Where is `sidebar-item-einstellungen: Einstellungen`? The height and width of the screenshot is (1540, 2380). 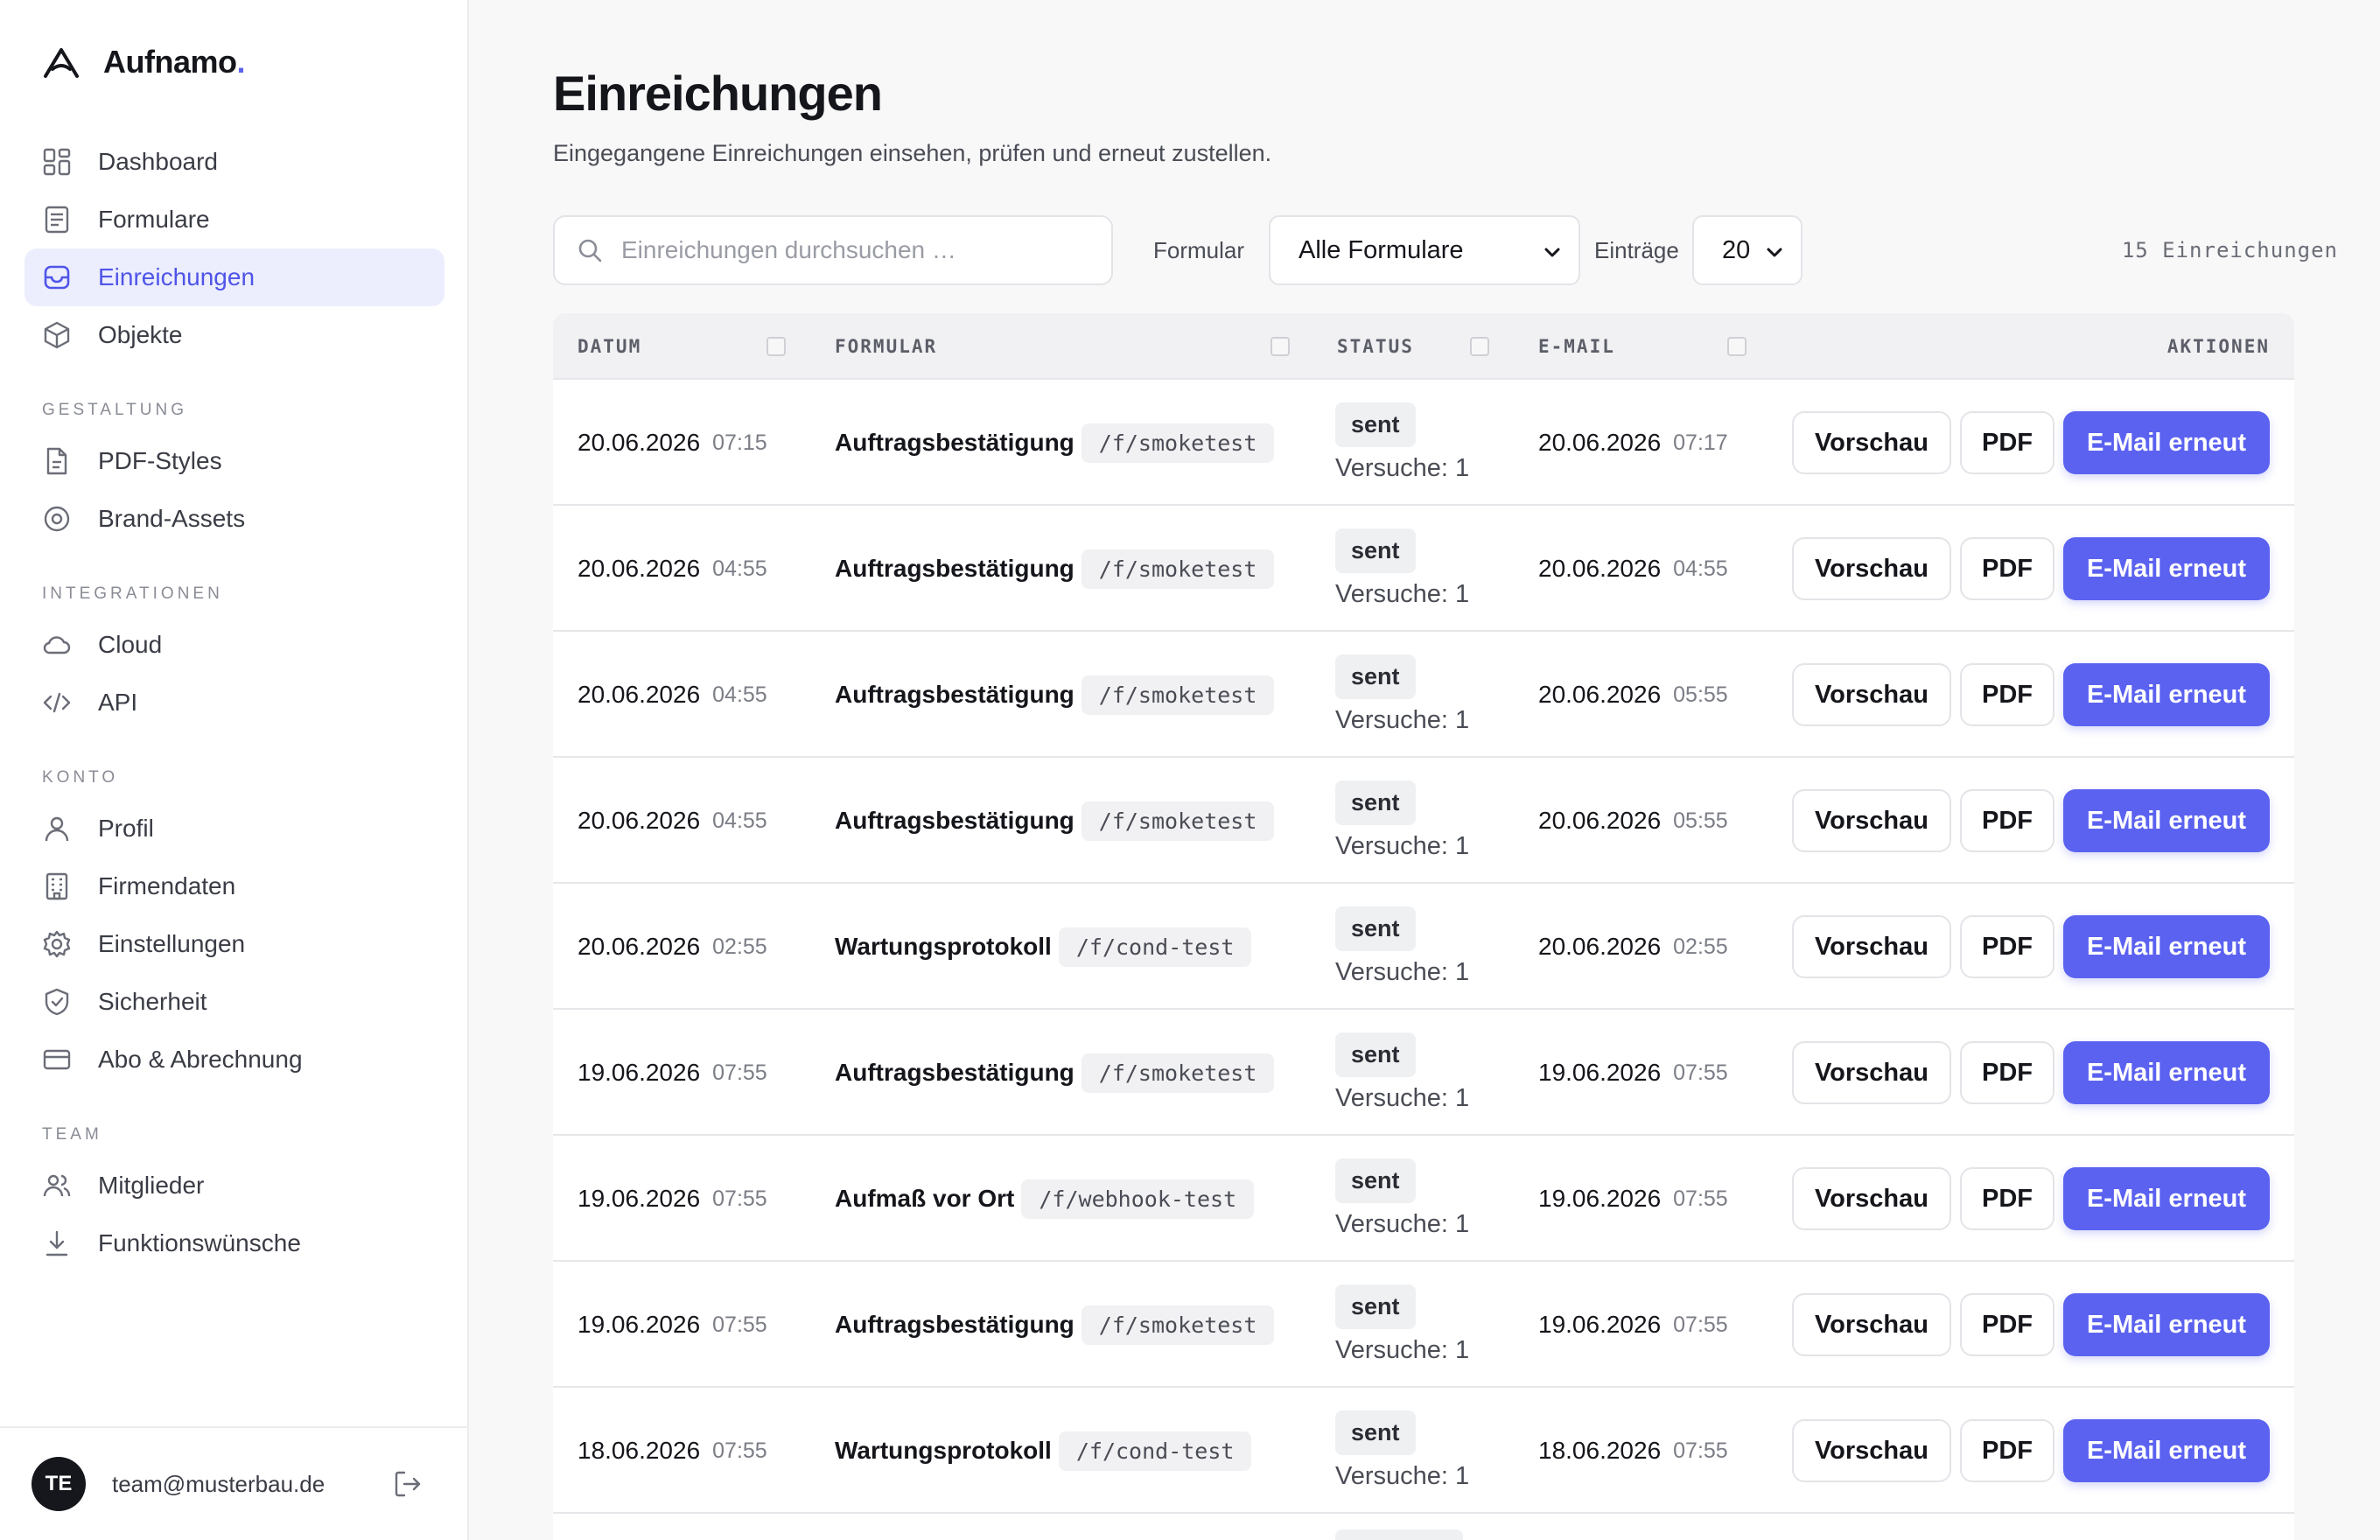
sidebar-item-einstellungen: Einstellungen is located at coordinates (234, 944).